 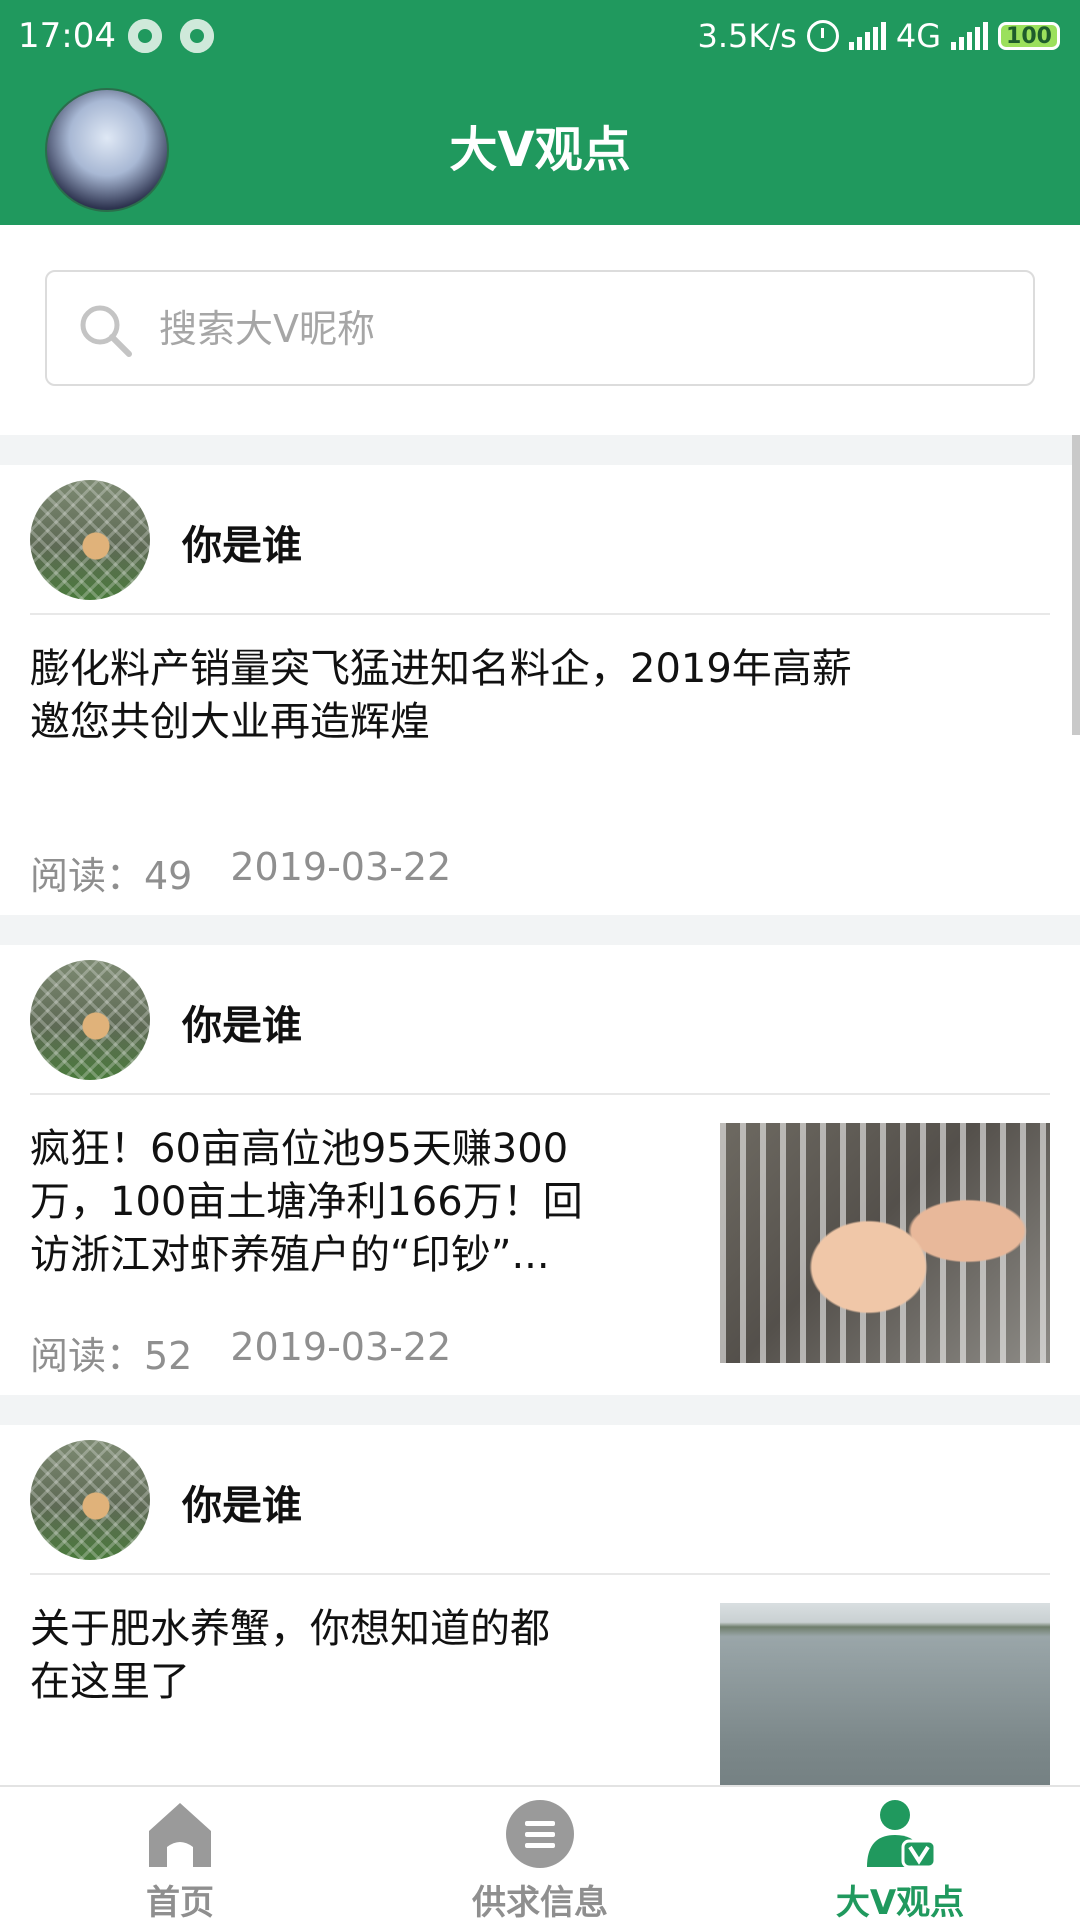 I want to click on article-meta: 阅读：52 2019-03-22, so click(x=240, y=1352).